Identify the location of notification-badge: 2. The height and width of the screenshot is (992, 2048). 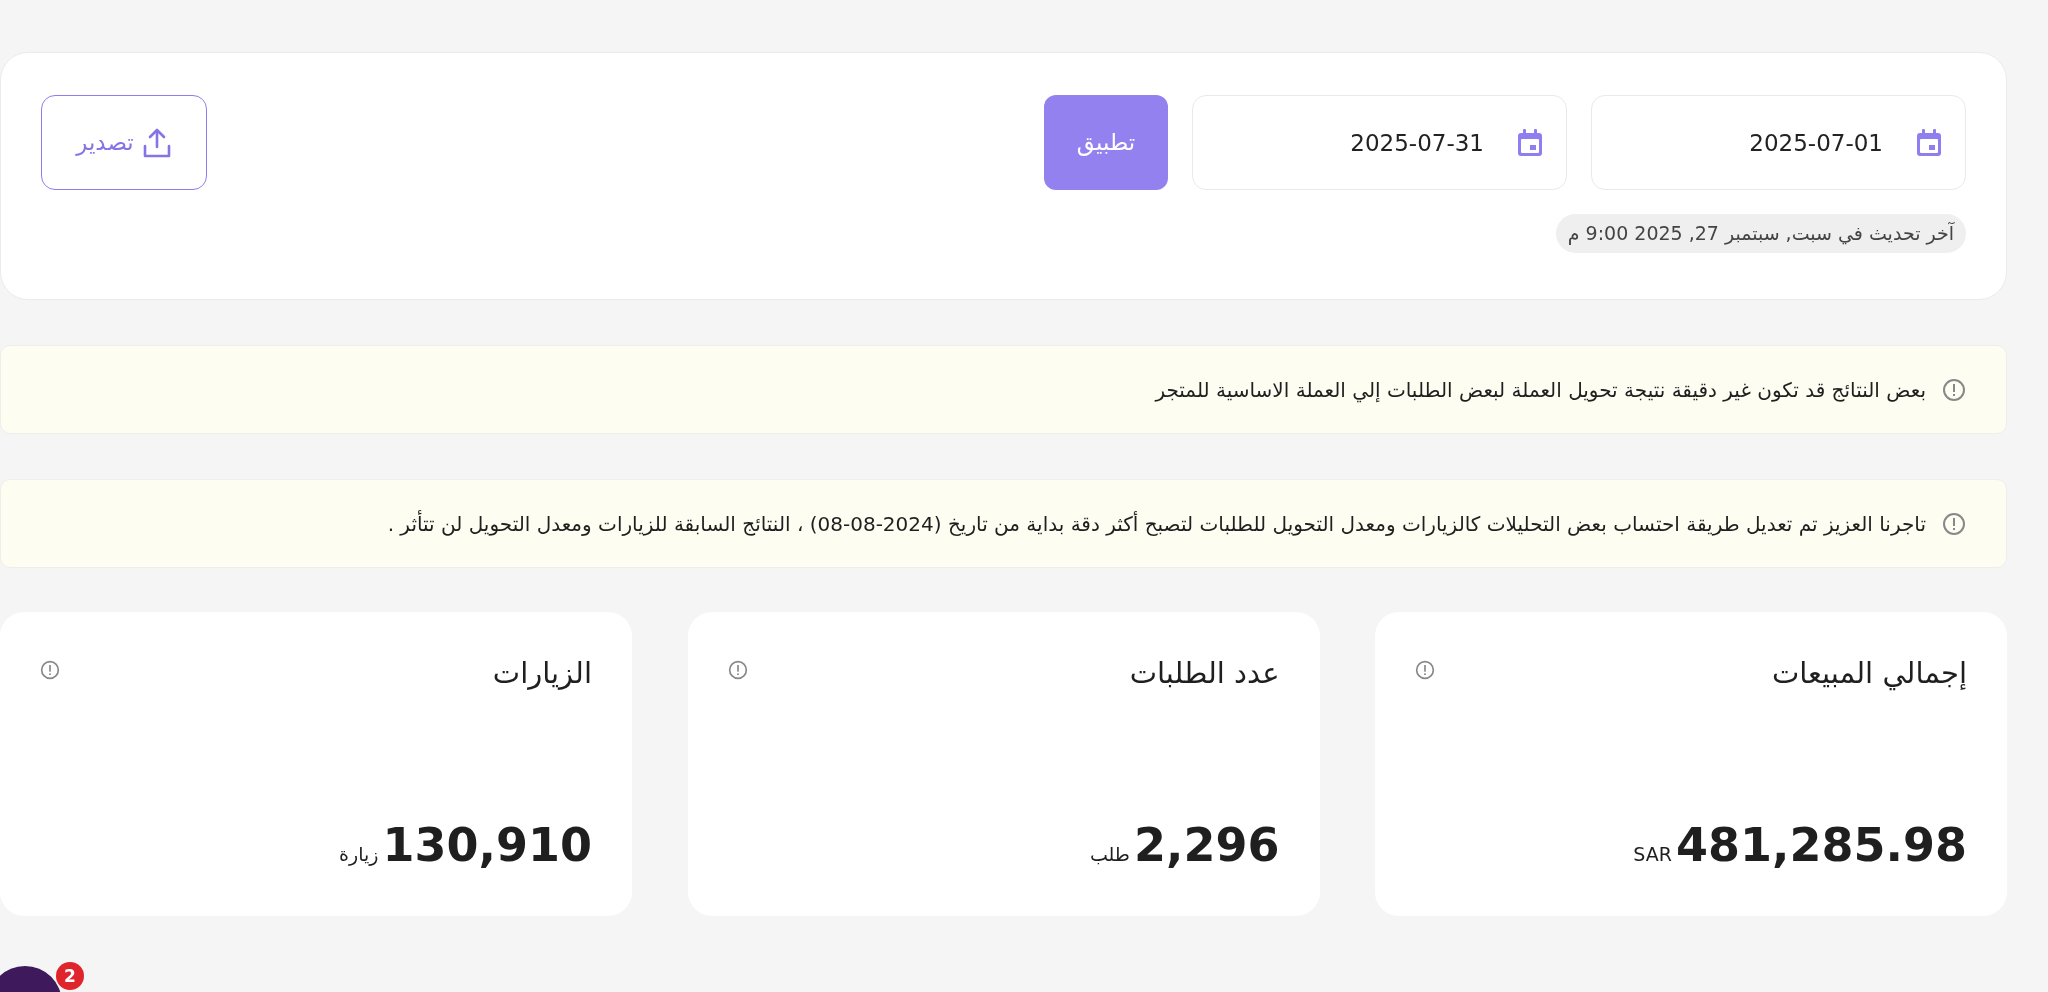
(70, 976).